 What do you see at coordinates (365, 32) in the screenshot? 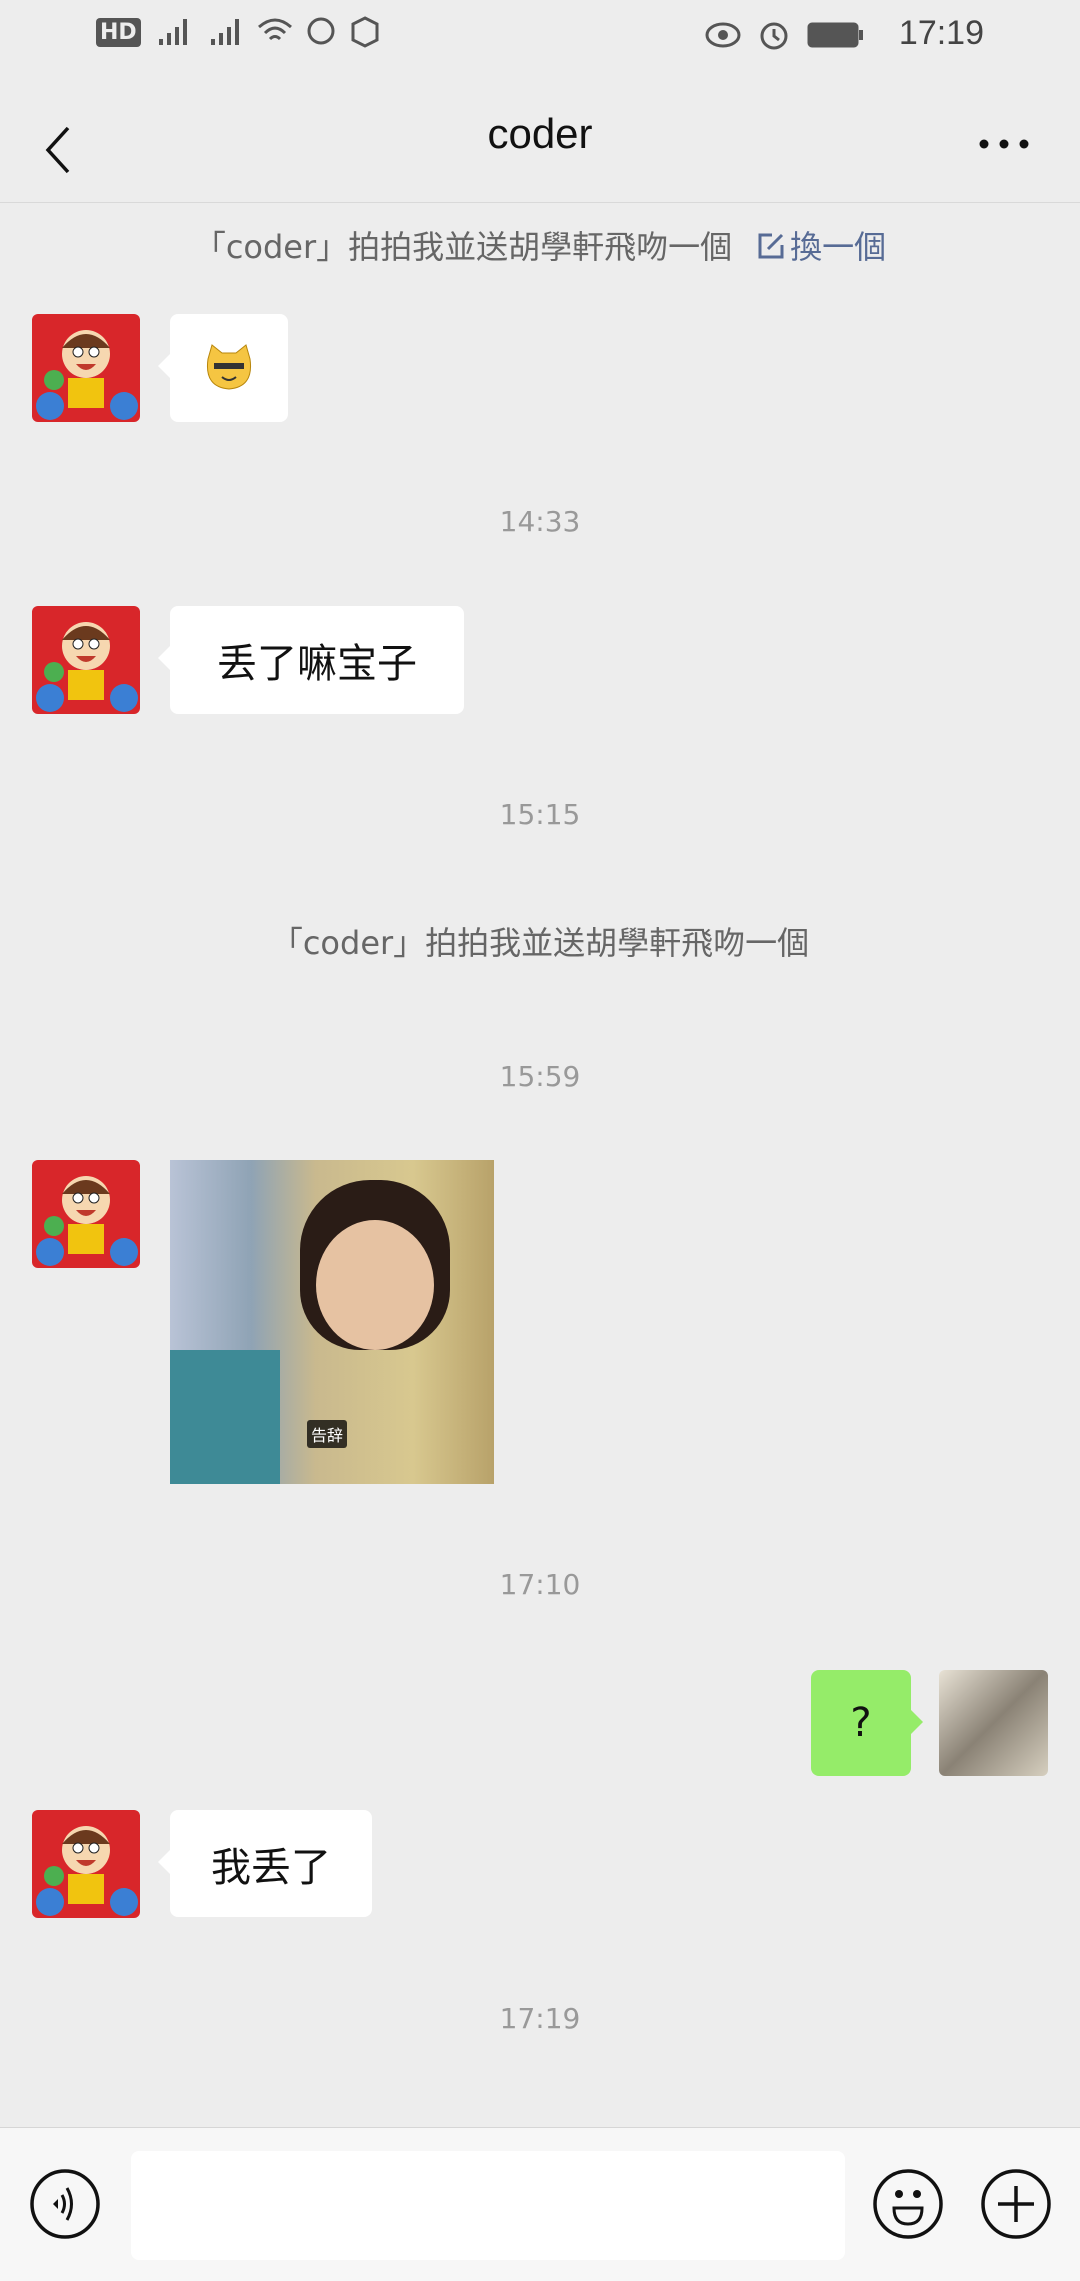
I see `hand-icon` at bounding box center [365, 32].